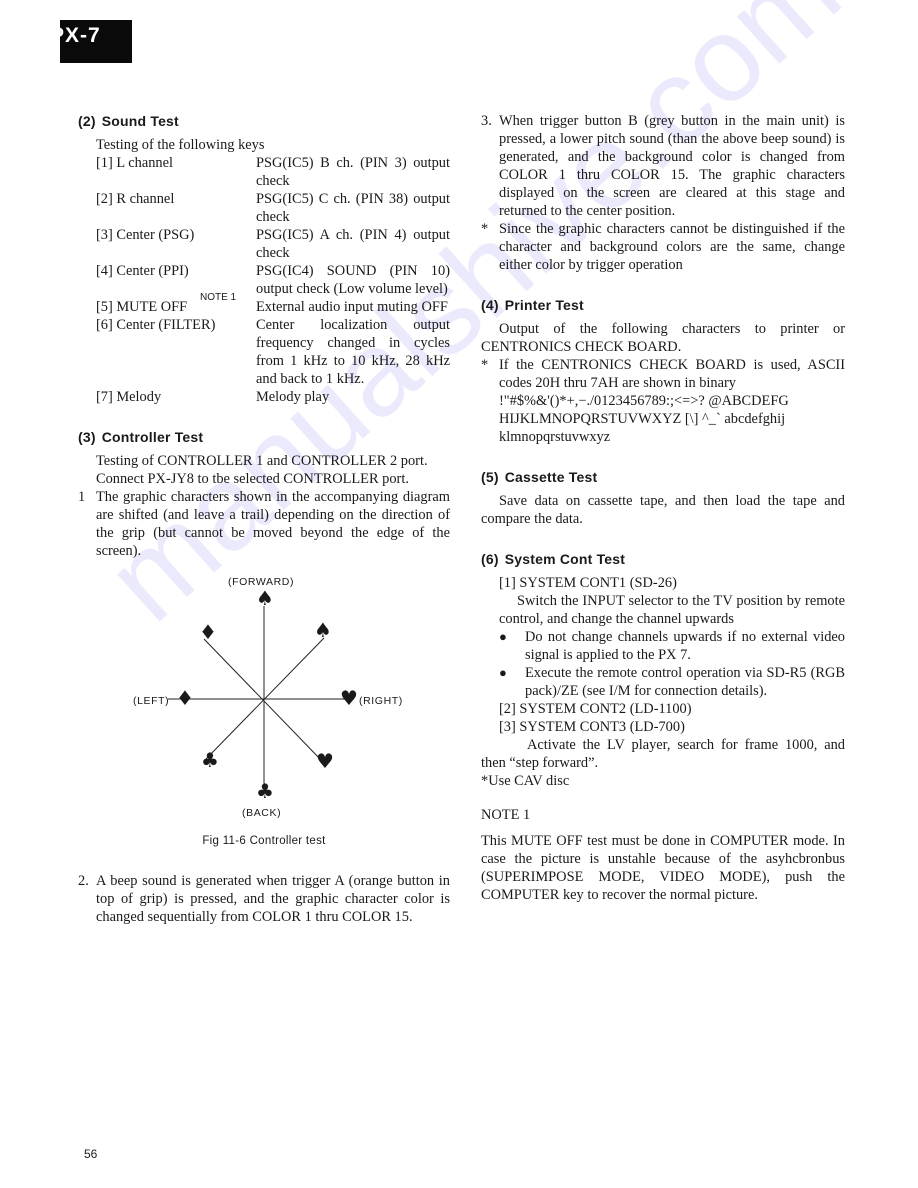  I want to click on section-title: Sound Test, so click(140, 121).